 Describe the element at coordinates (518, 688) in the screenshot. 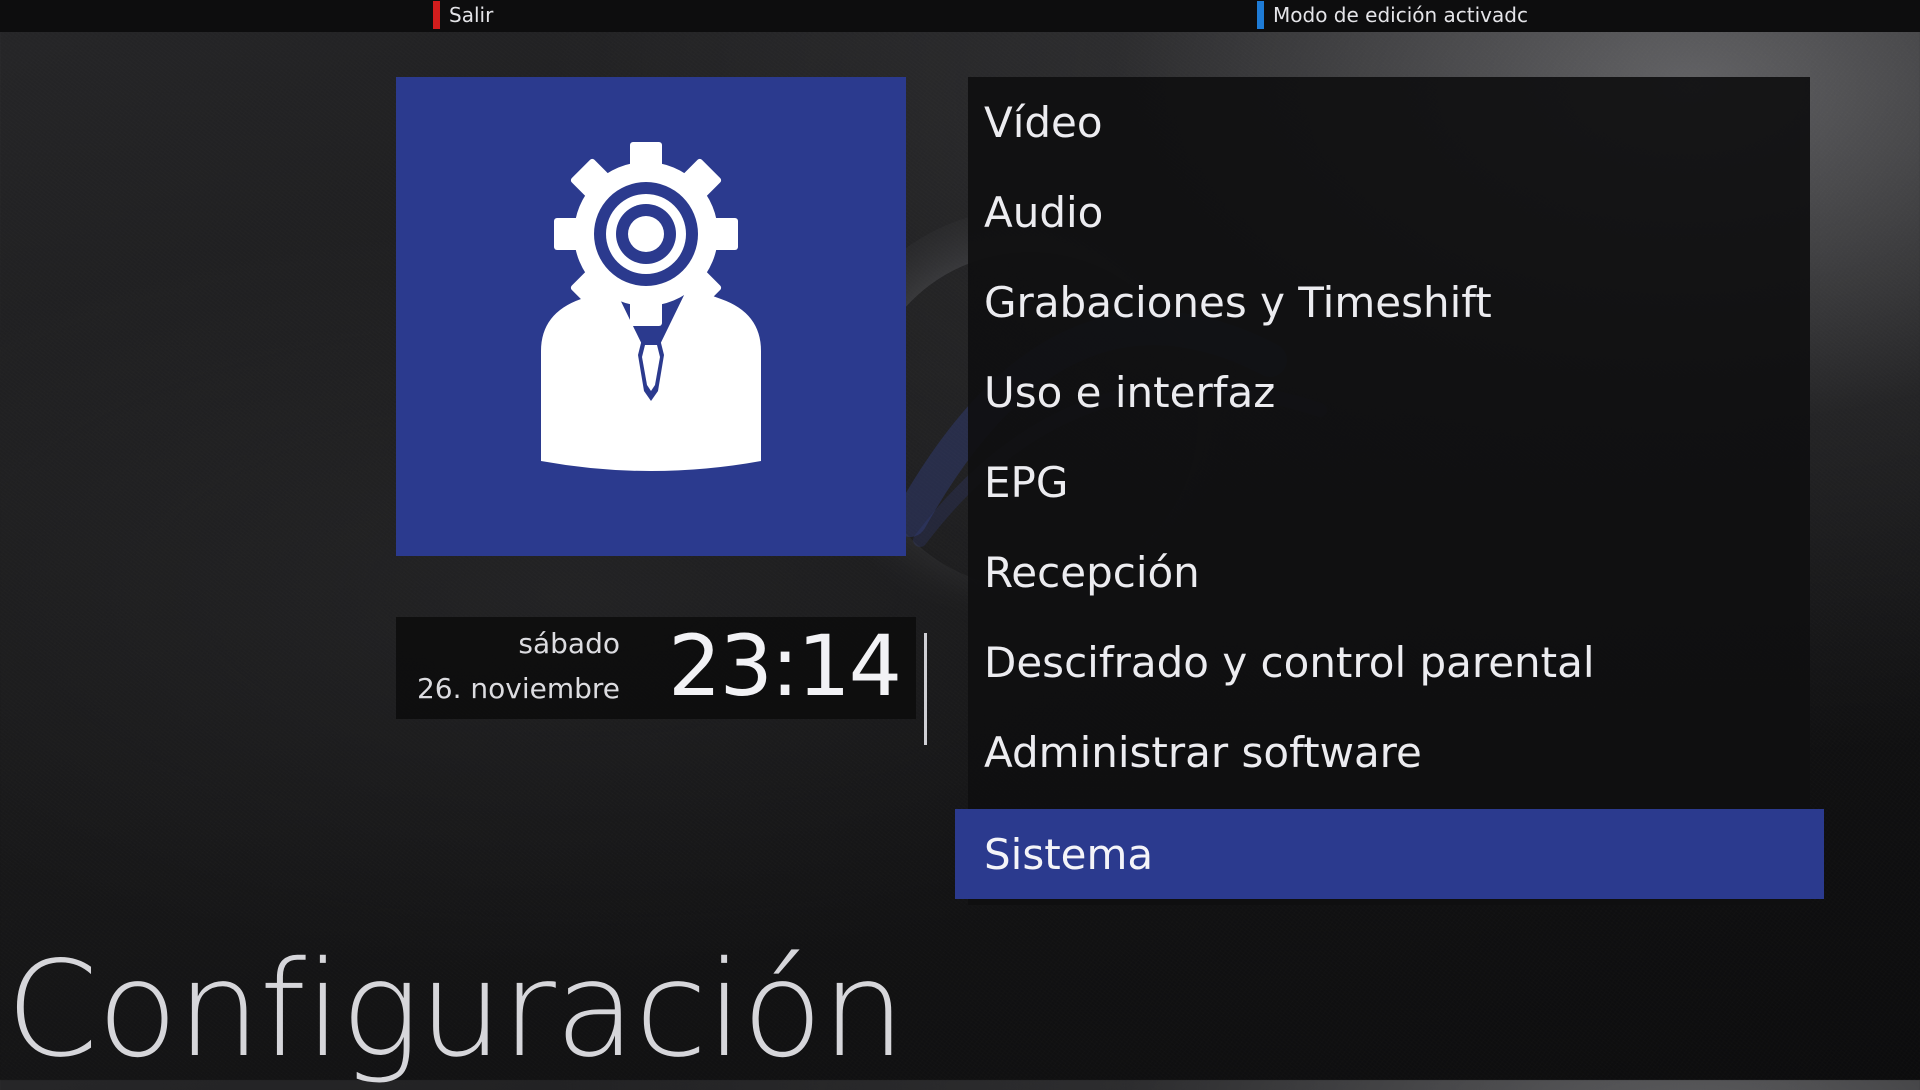

I see `clock-date: 26. noviembre` at that location.